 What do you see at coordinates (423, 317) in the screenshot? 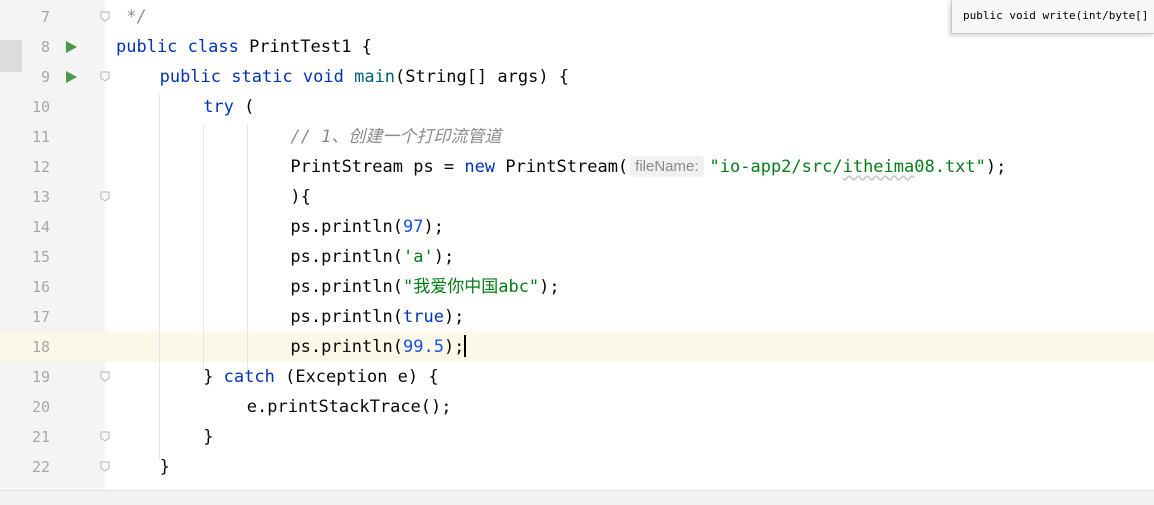
I see `code-token: true` at bounding box center [423, 317].